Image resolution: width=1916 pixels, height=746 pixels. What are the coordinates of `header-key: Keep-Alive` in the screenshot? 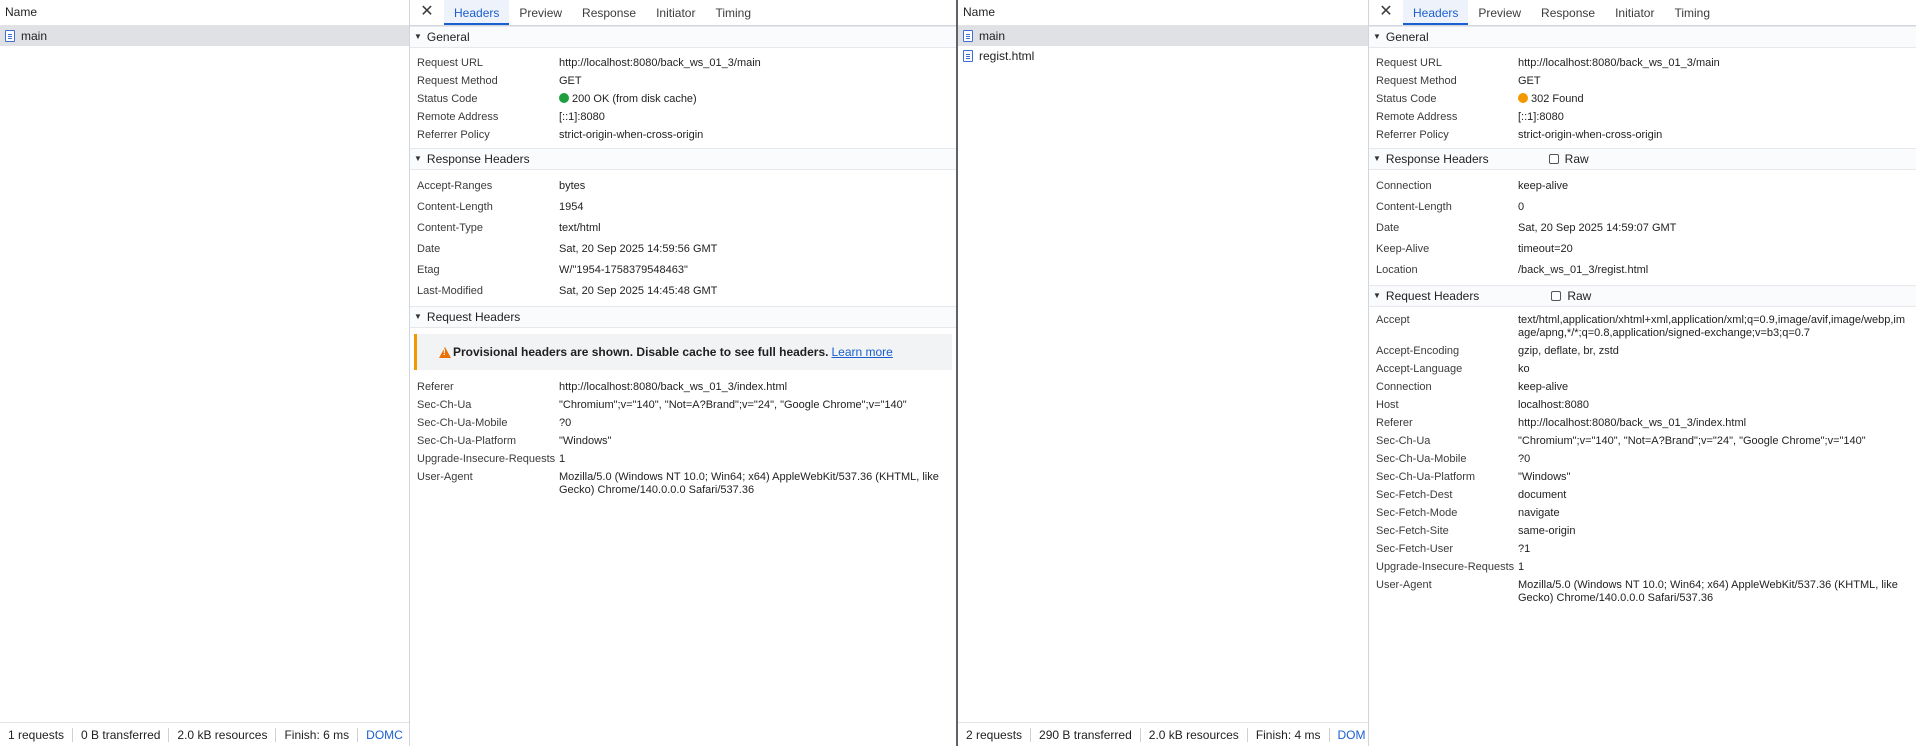 It's located at (1403, 249).